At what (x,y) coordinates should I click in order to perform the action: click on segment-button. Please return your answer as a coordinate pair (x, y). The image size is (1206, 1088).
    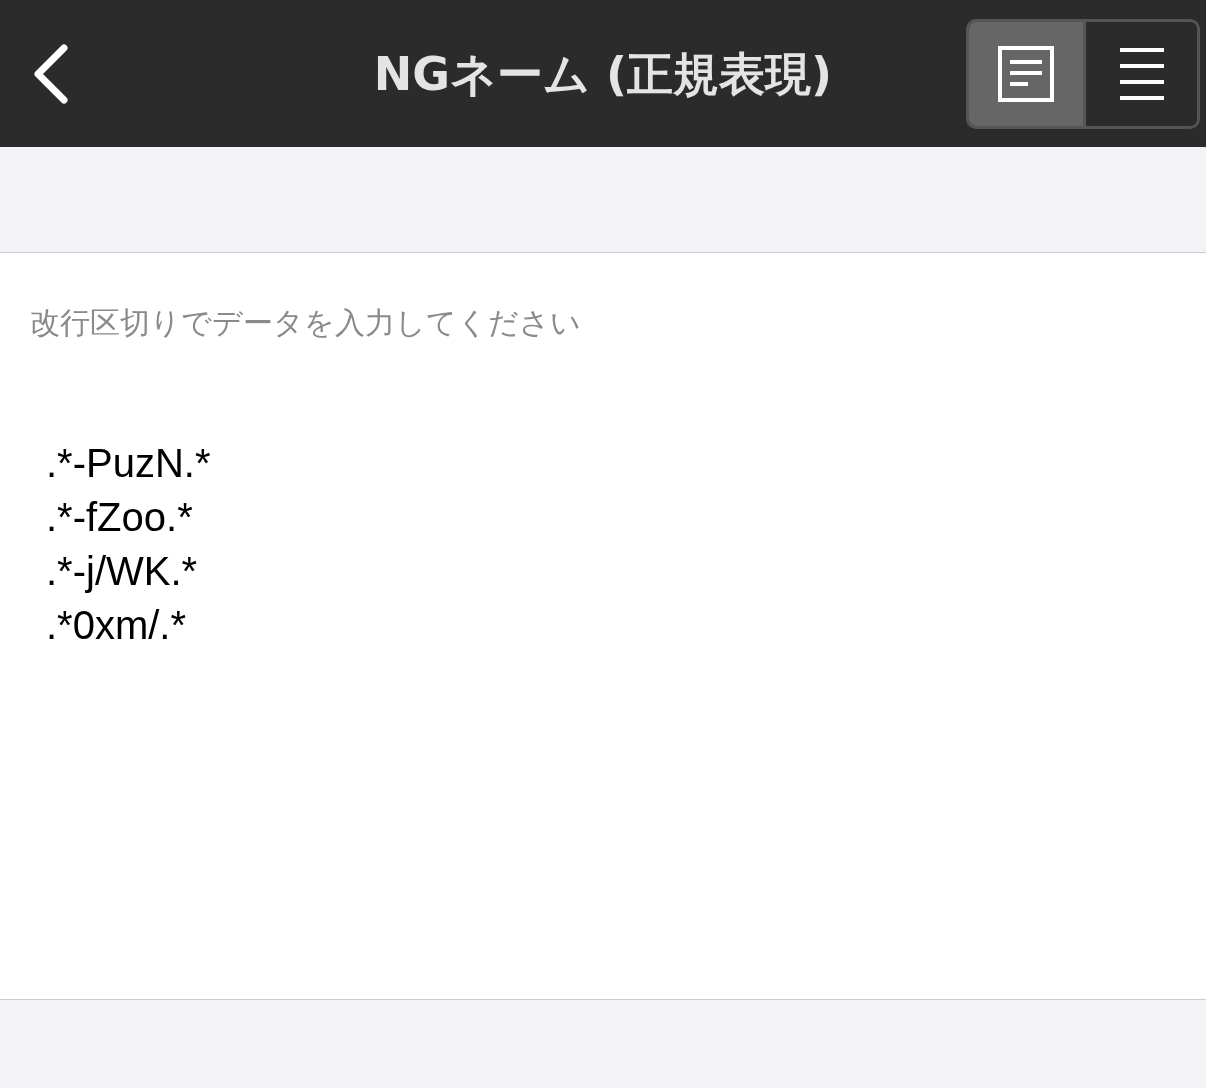
    Looking at the image, I should click on (1140, 73).